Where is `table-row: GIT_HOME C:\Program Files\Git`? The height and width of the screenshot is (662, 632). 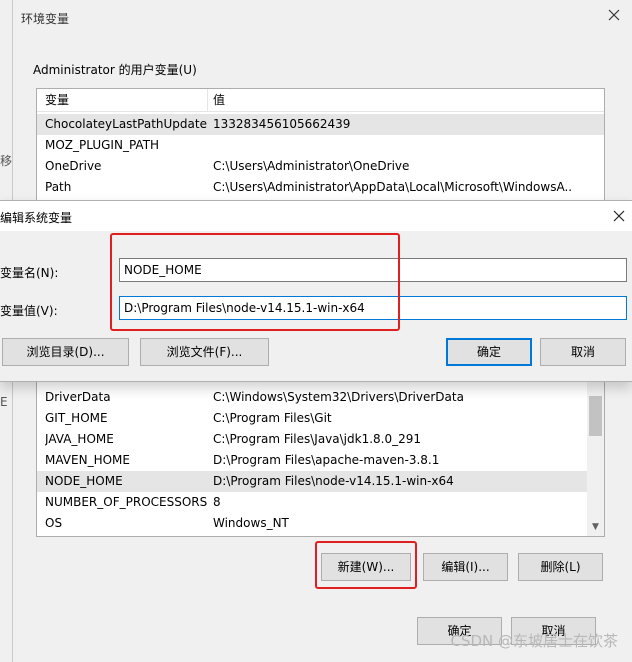 table-row: GIT_HOME C:\Program Files\Git is located at coordinates (320, 418).